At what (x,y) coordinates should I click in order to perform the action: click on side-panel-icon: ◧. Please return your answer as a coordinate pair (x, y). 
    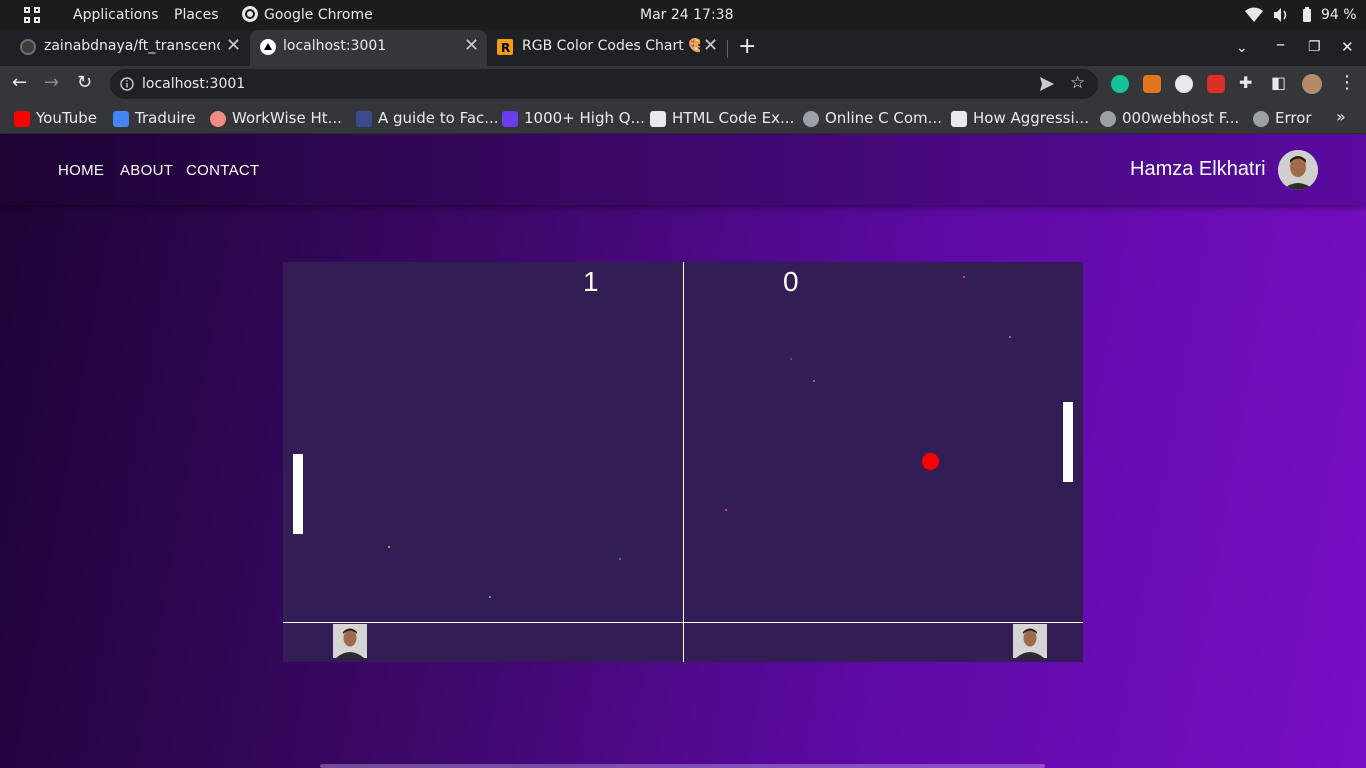
    Looking at the image, I should click on (1278, 83).